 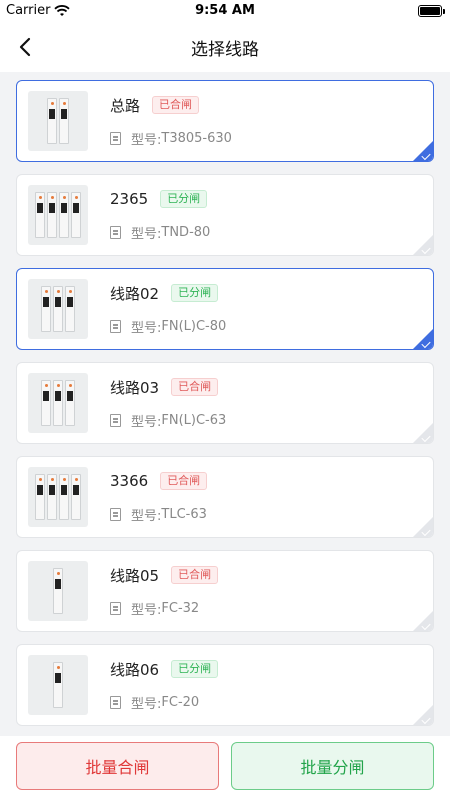 I want to click on line-name-row: 线路03 已合闸, so click(x=271, y=387).